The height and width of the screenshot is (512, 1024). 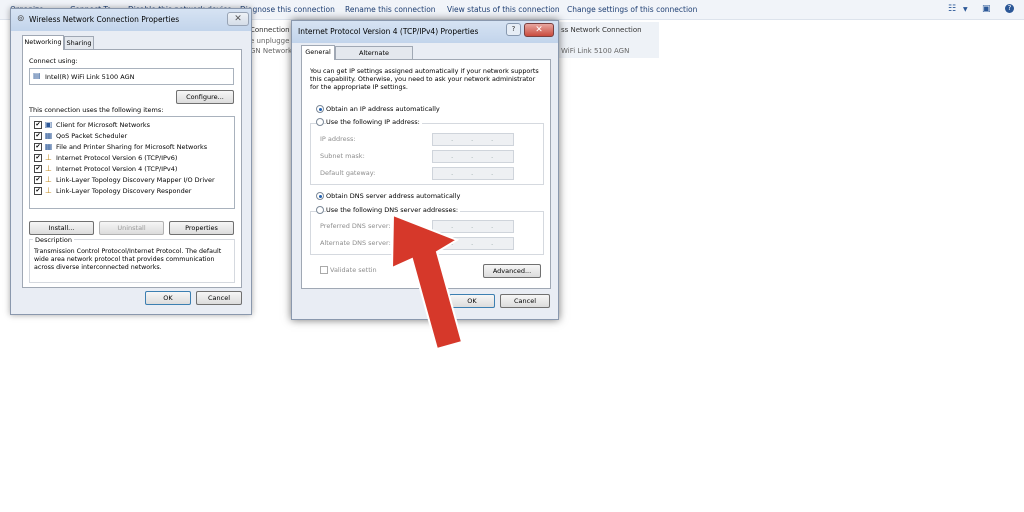 What do you see at coordinates (43, 42) in the screenshot?
I see `tab-networking: Networking` at bounding box center [43, 42].